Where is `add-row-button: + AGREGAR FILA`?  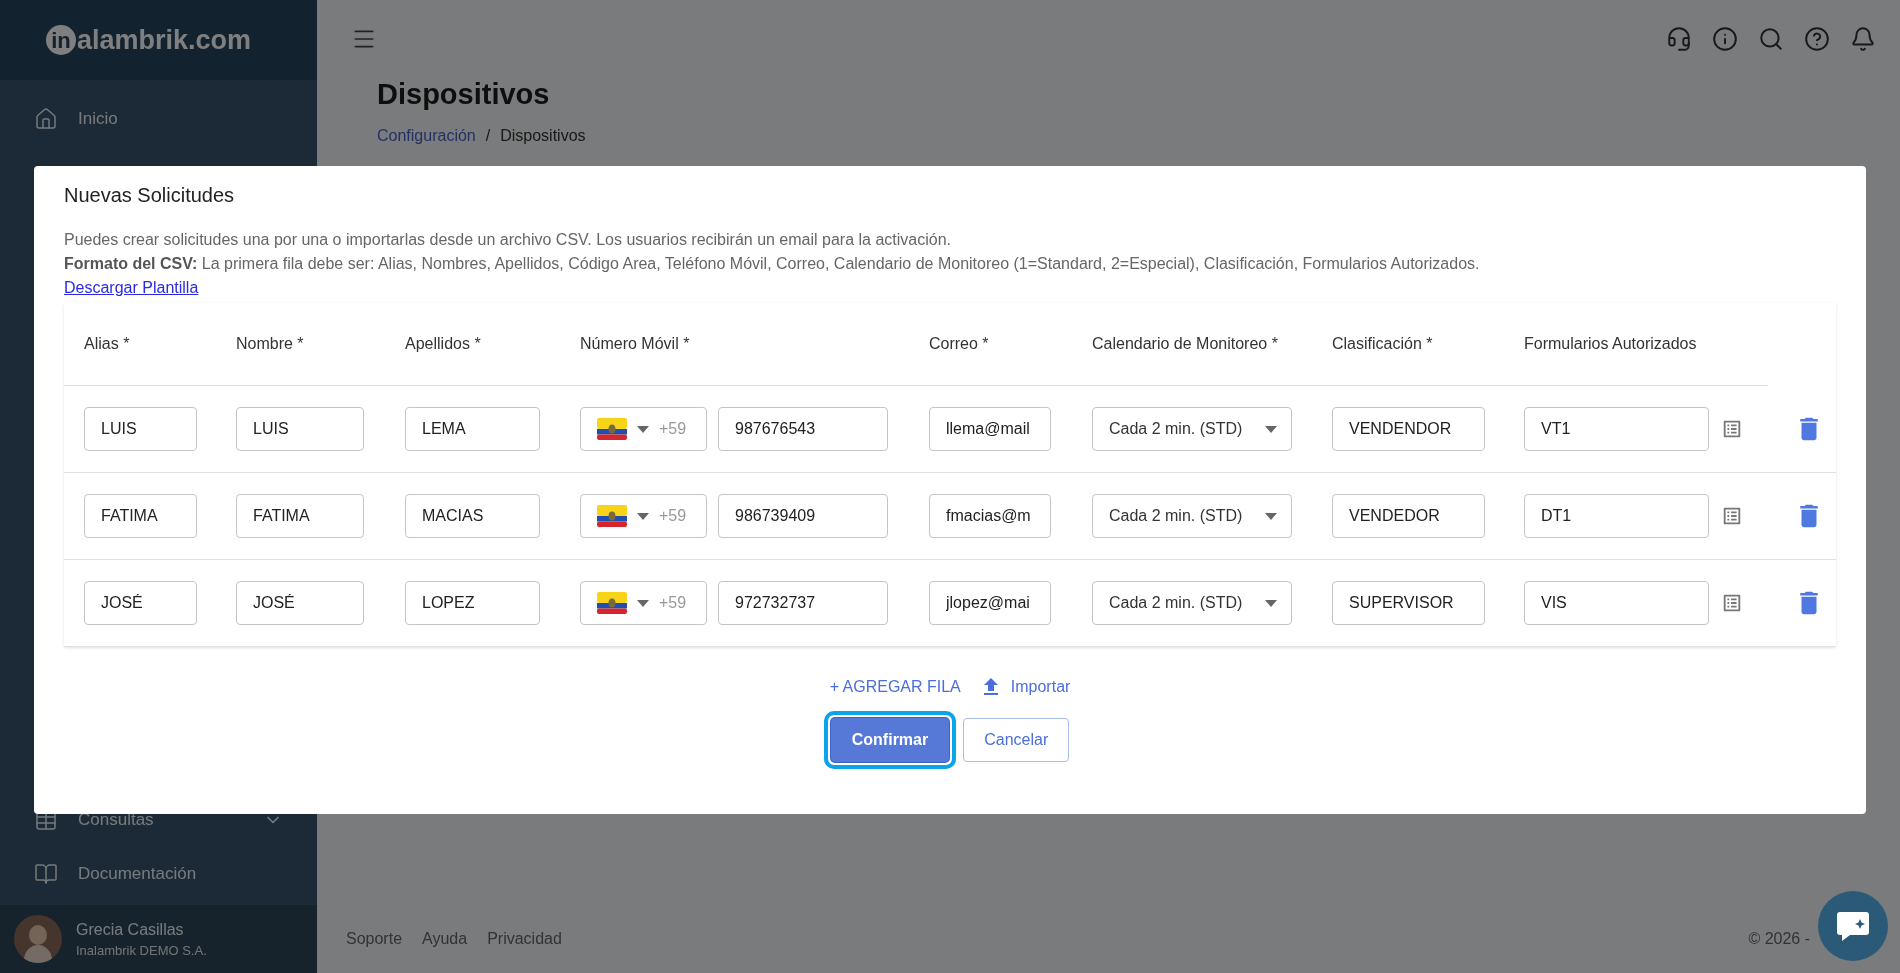 add-row-button: + AGREGAR FILA is located at coordinates (895, 687).